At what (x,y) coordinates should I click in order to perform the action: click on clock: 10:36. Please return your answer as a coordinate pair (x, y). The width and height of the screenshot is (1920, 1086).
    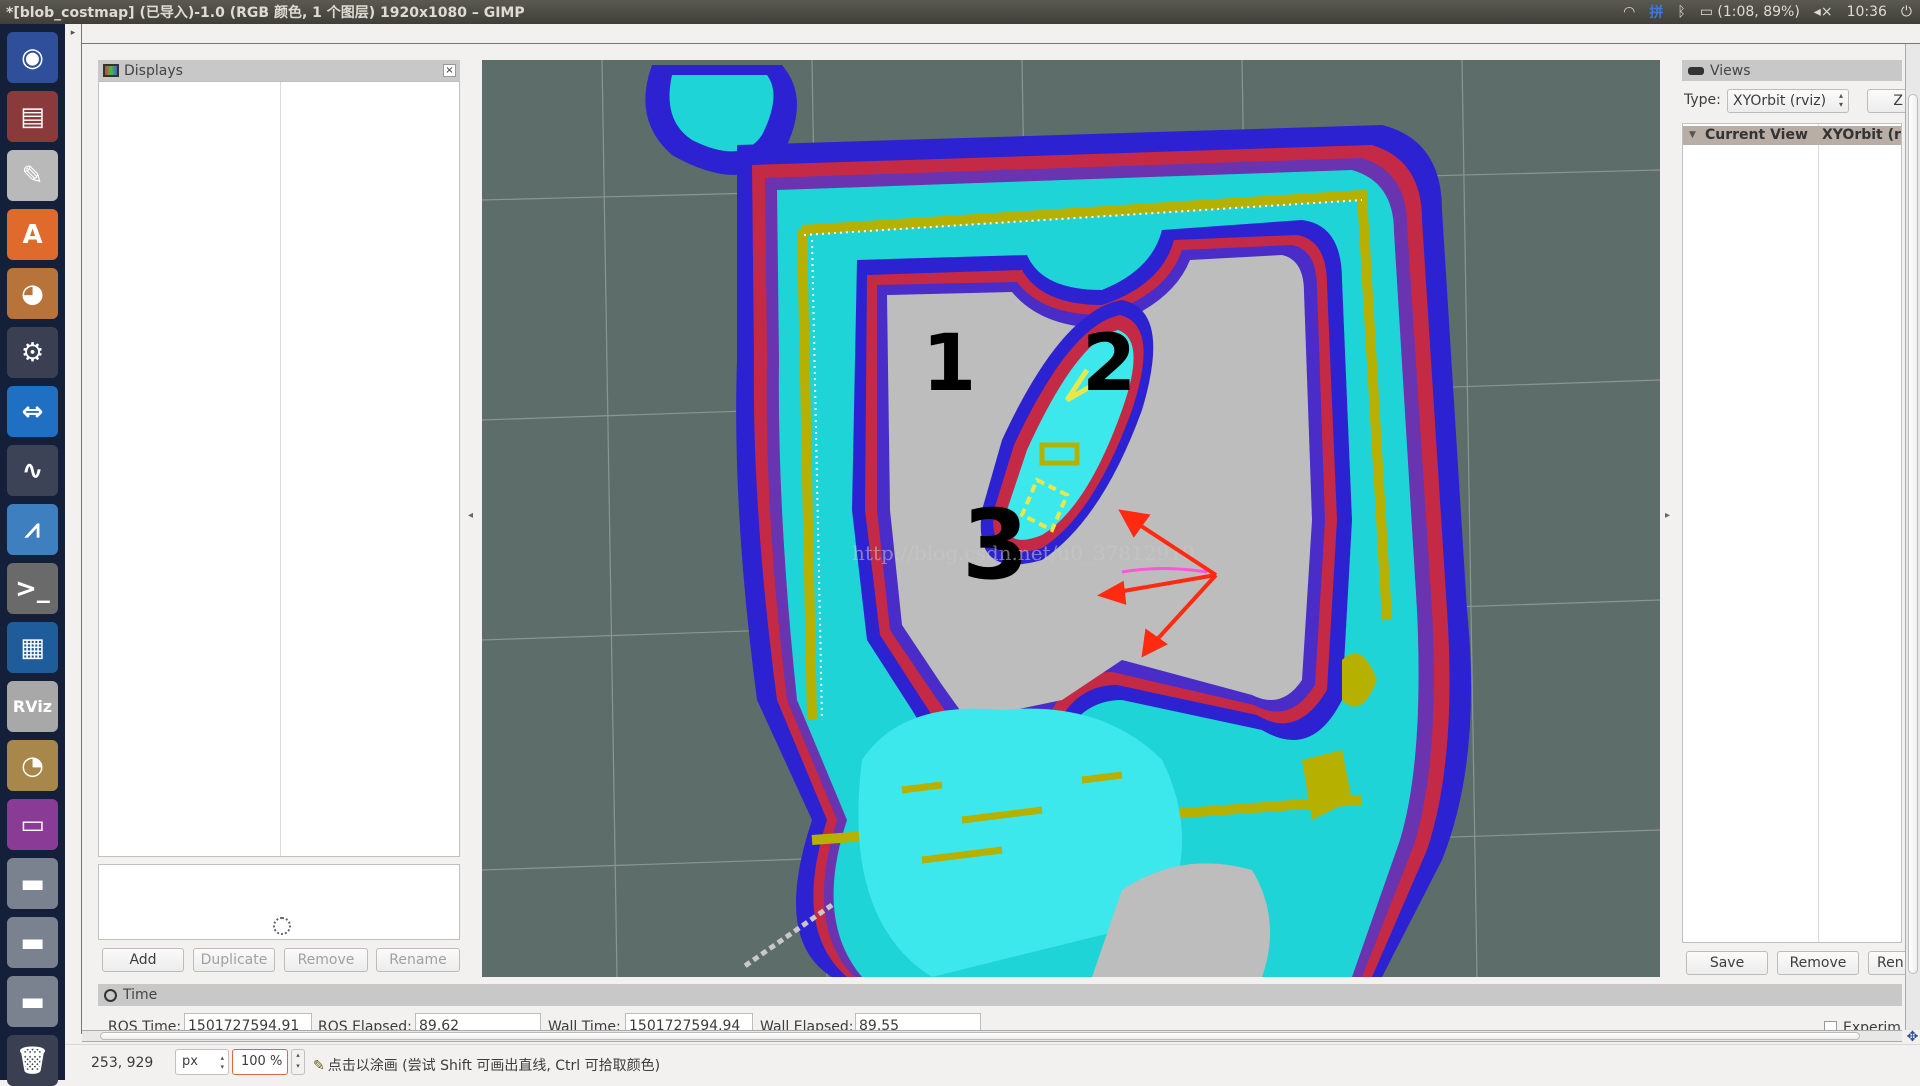
    Looking at the image, I should click on (1867, 12).